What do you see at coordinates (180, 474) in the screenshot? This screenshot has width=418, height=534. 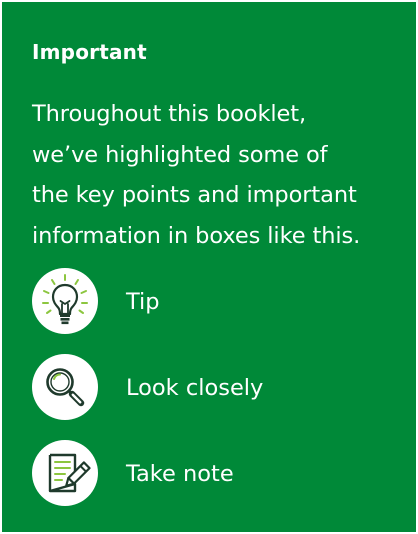 I see `legend-label: Take note` at bounding box center [180, 474].